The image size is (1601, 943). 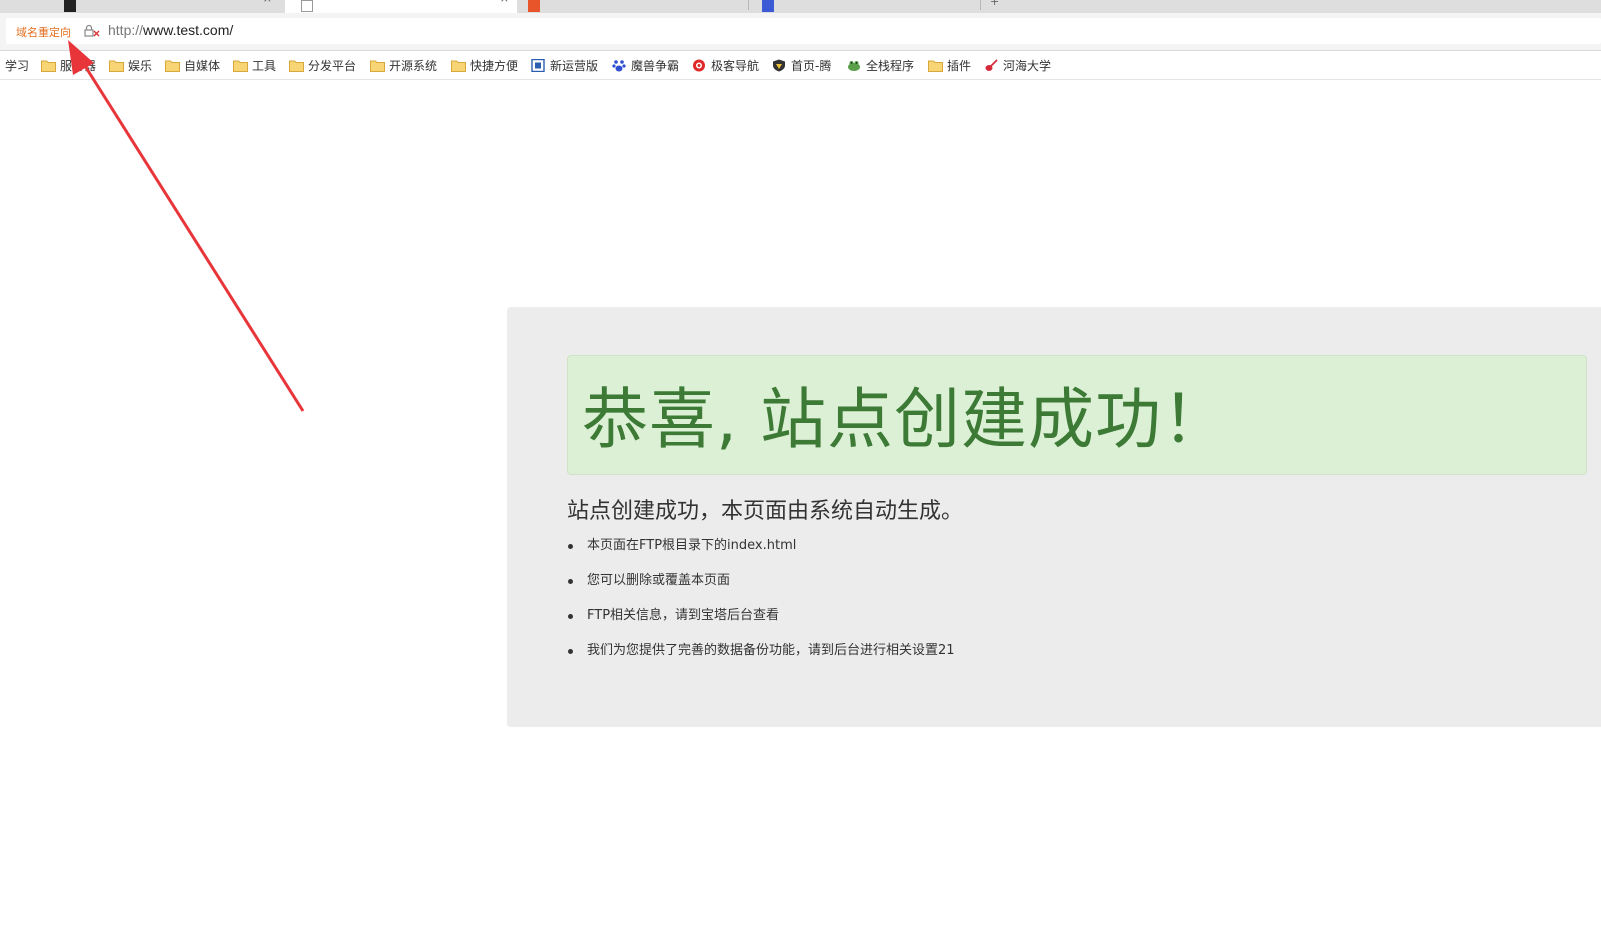 I want to click on list-item: 本页面在FTP根目录下的index.html, so click(x=761, y=554).